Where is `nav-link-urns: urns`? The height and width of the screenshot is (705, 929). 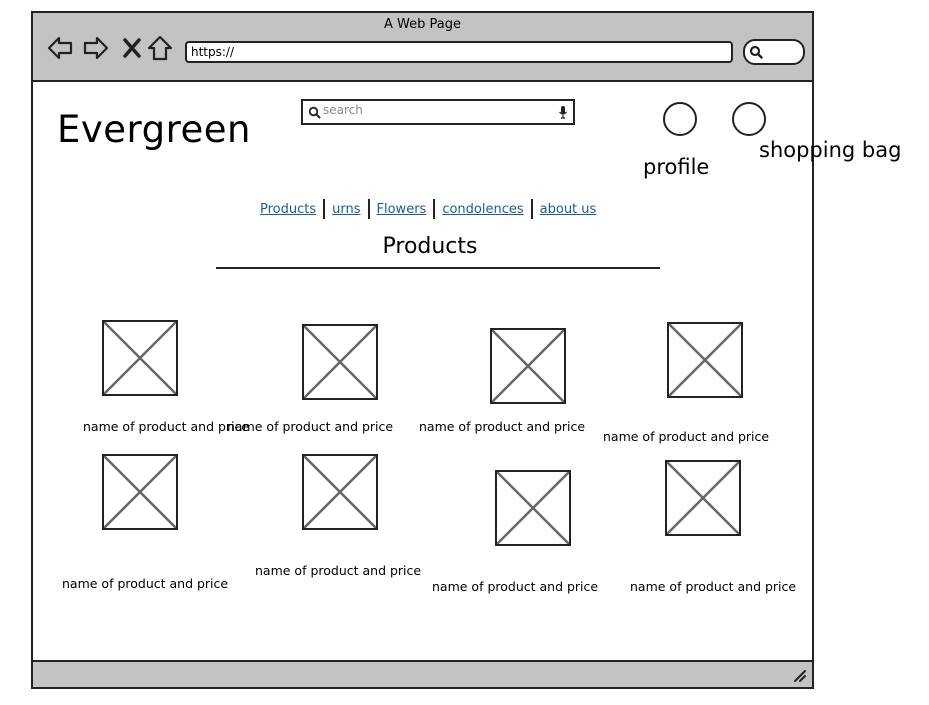
nav-link-urns: urns is located at coordinates (346, 209).